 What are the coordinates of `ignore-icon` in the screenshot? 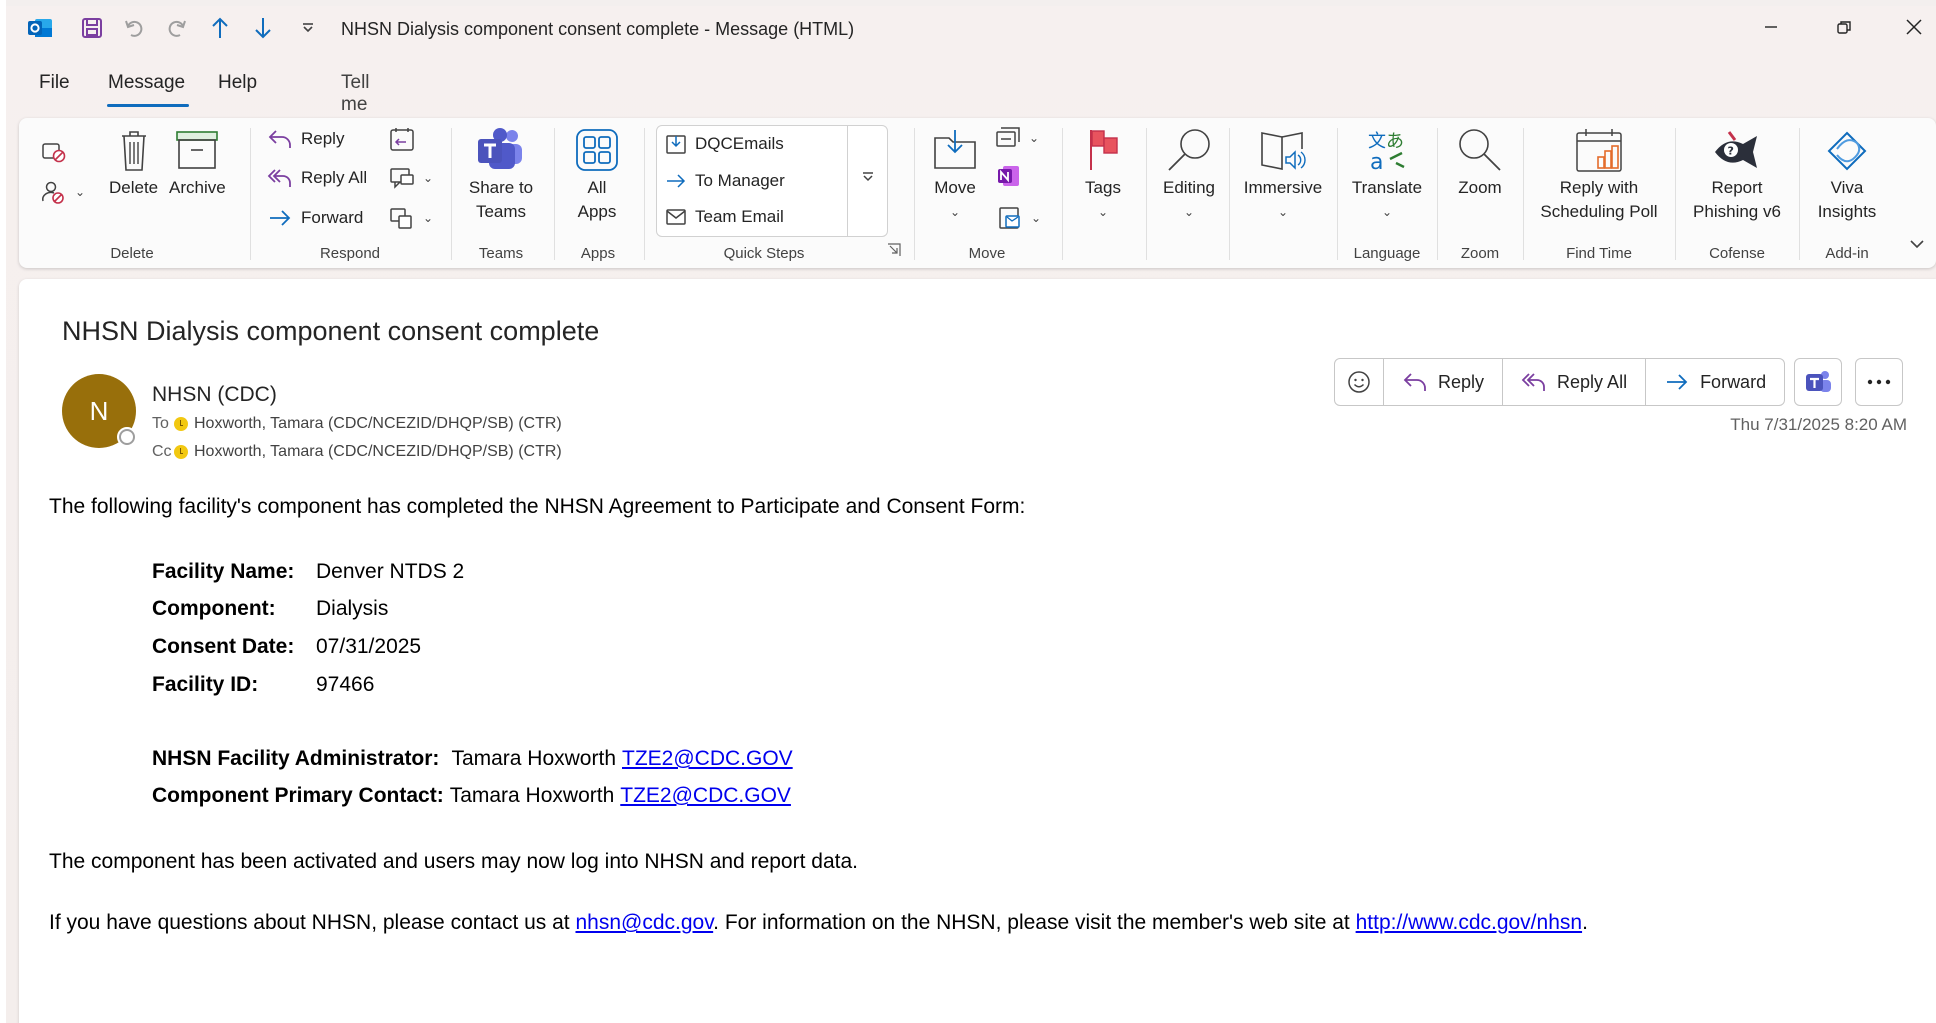 It's located at (54, 152).